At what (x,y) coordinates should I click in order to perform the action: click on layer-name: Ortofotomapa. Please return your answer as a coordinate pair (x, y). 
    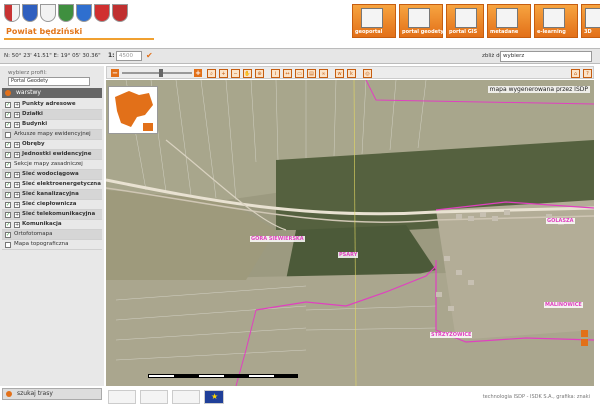
    Looking at the image, I should click on (33, 234).